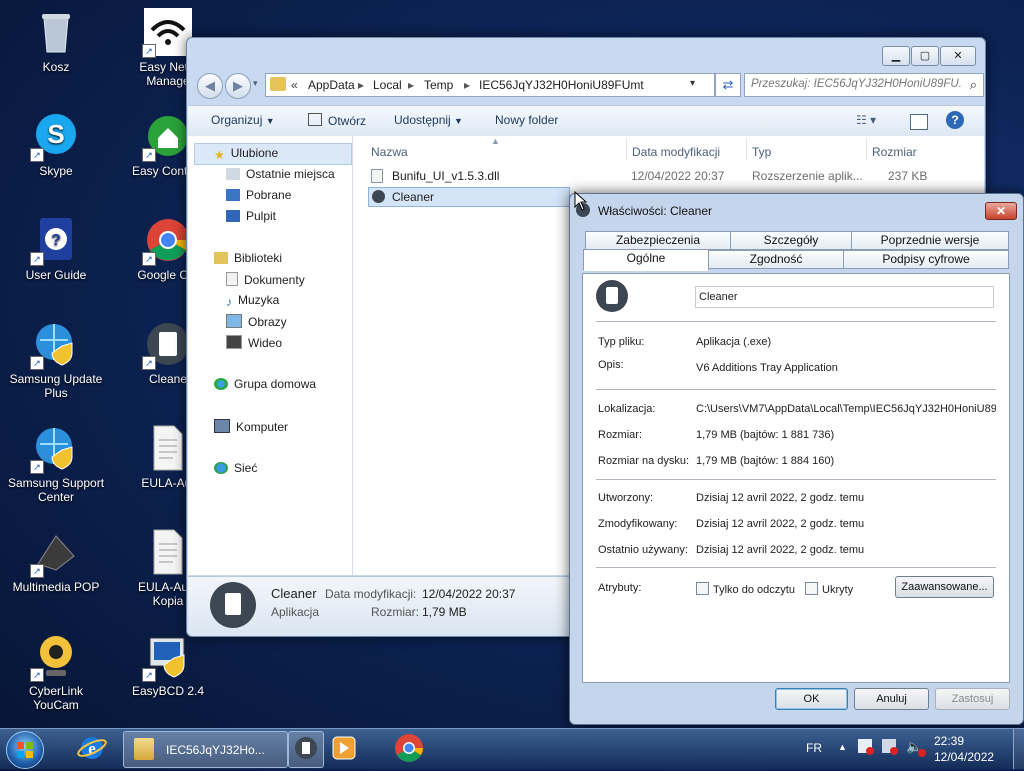 The image size is (1024, 771). I want to click on breadcrumb-appdata: AppData, so click(331, 85).